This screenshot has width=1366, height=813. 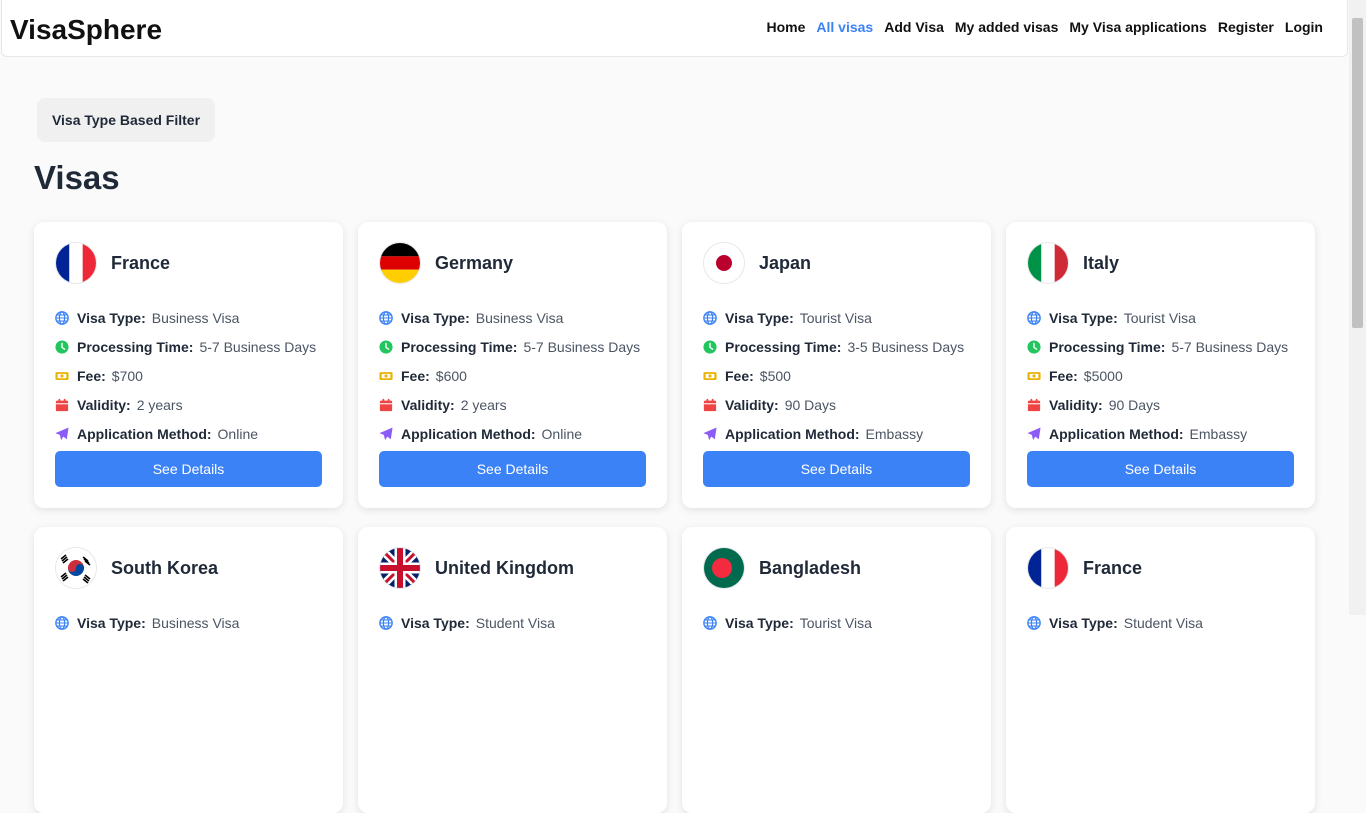 What do you see at coordinates (1073, 263) in the screenshot?
I see `card-header: Italy` at bounding box center [1073, 263].